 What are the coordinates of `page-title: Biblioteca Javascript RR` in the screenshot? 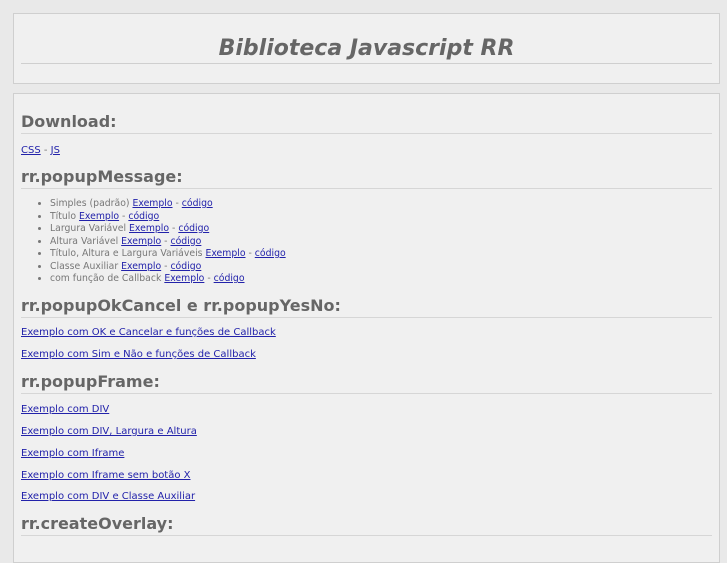 It's located at (366, 48).